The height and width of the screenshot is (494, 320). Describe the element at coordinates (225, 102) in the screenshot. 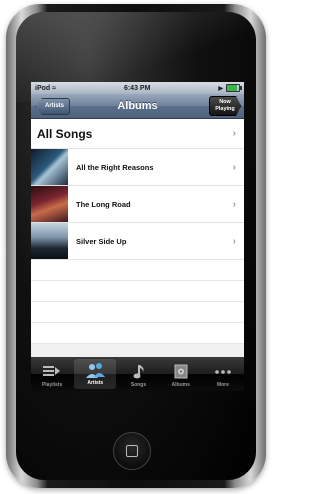

I see `now-playing-line1: Now` at that location.